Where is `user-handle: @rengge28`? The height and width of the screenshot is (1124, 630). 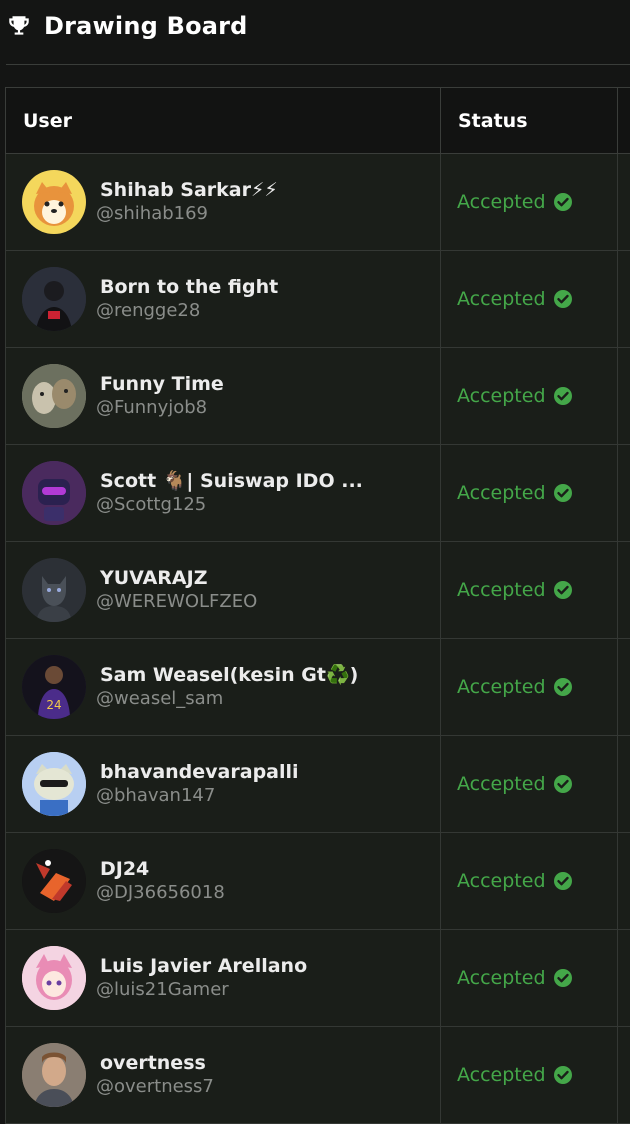 user-handle: @rengge28 is located at coordinates (187, 311).